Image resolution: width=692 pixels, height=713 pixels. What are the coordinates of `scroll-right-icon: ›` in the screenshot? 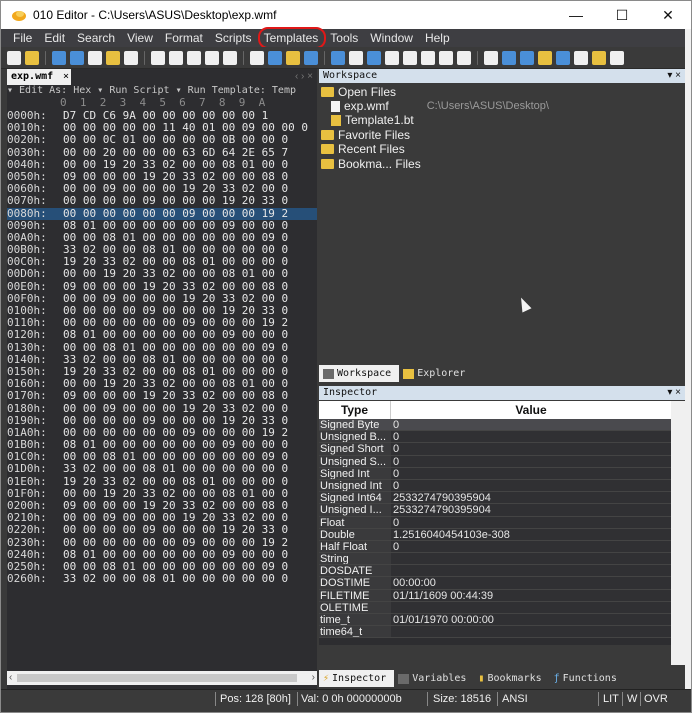 It's located at (313, 678).